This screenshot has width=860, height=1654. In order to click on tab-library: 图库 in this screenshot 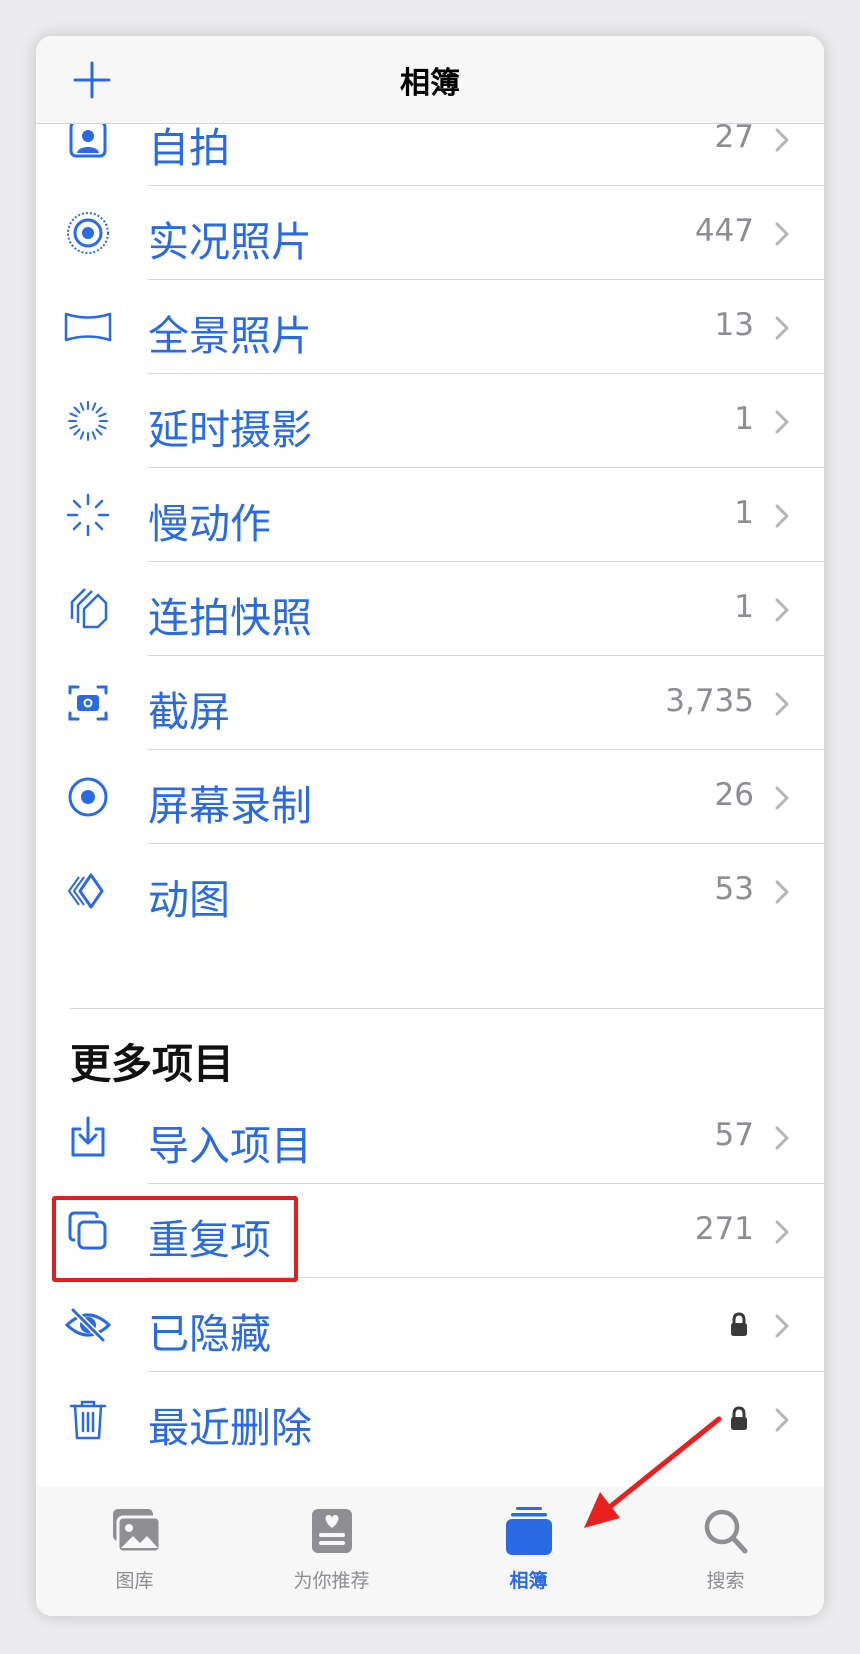, I will do `click(134, 1551)`.